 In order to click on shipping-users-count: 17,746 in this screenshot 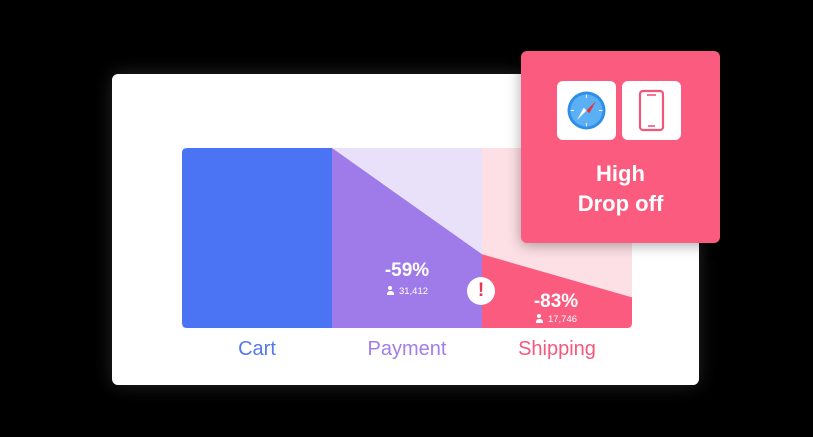, I will do `click(562, 319)`.